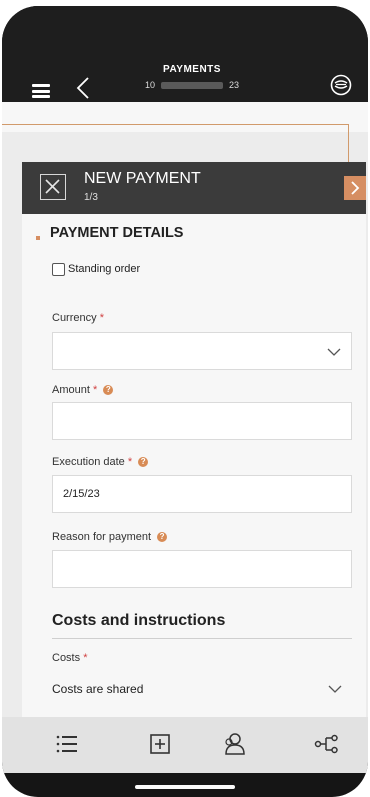  Describe the element at coordinates (139, 620) in the screenshot. I see `costs-section-title: Costs and instructions` at that location.